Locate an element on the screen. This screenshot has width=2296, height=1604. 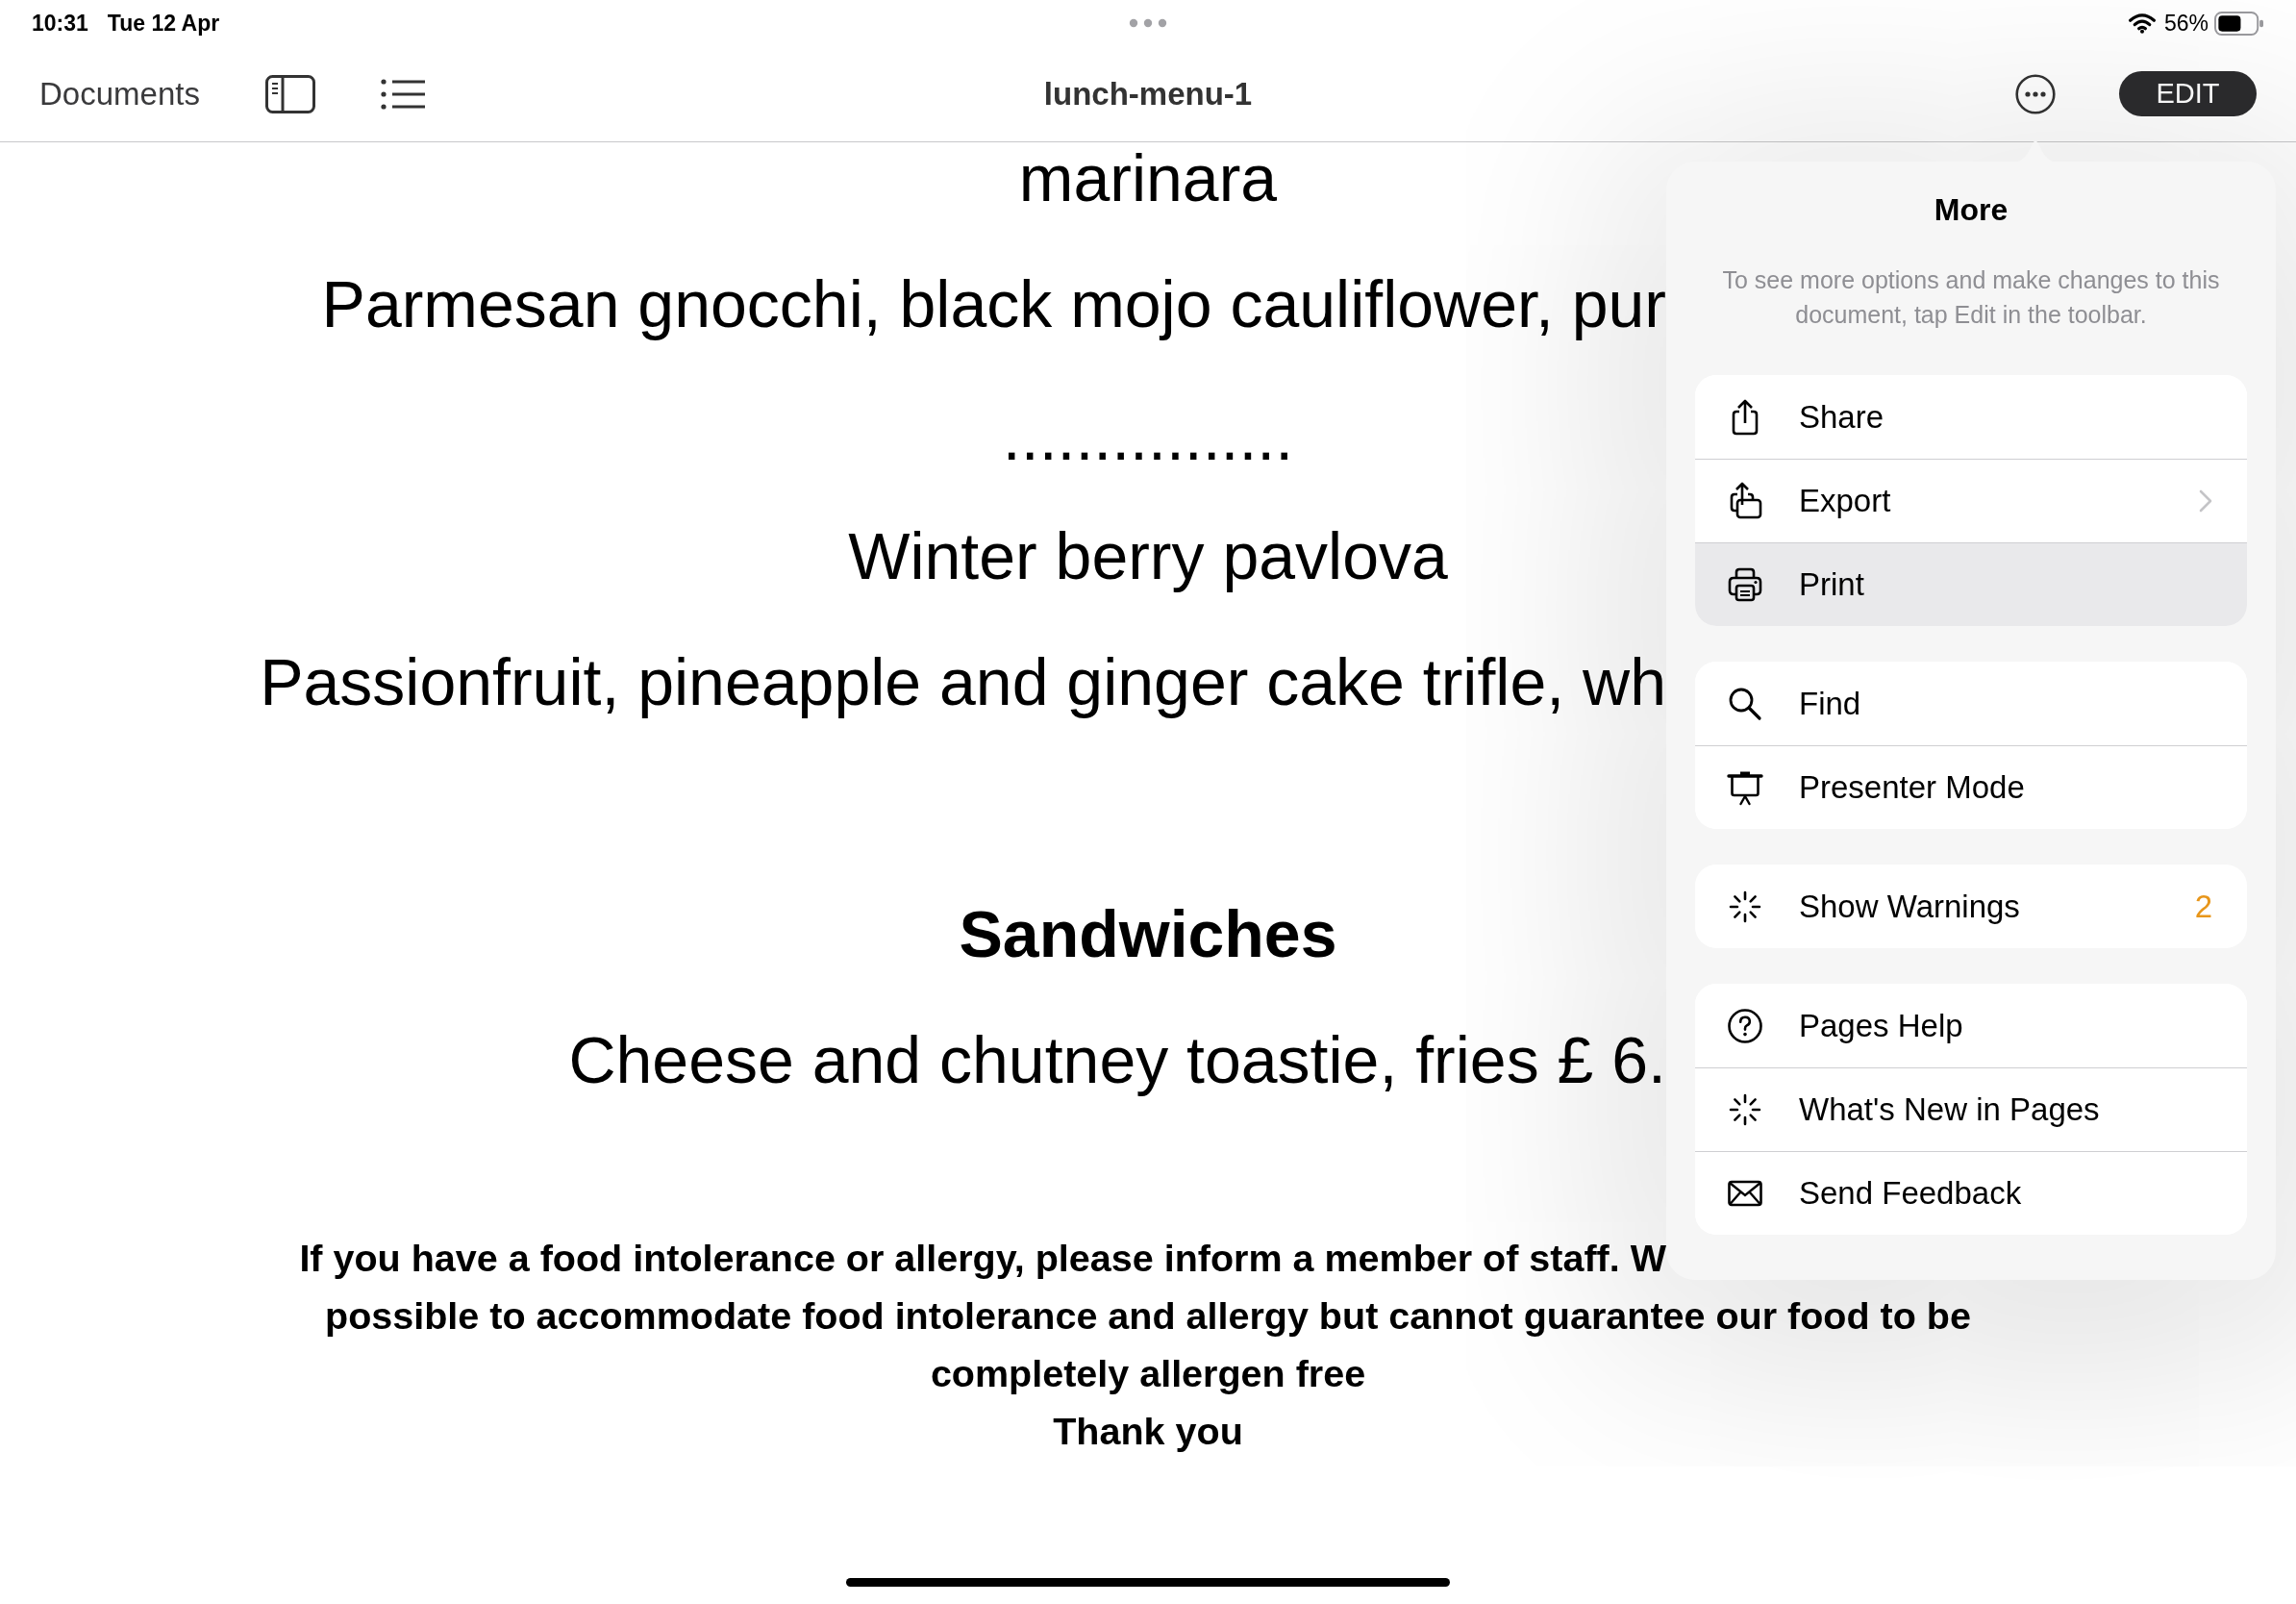
multitasking-dots-icon is located at coordinates (1148, 23).